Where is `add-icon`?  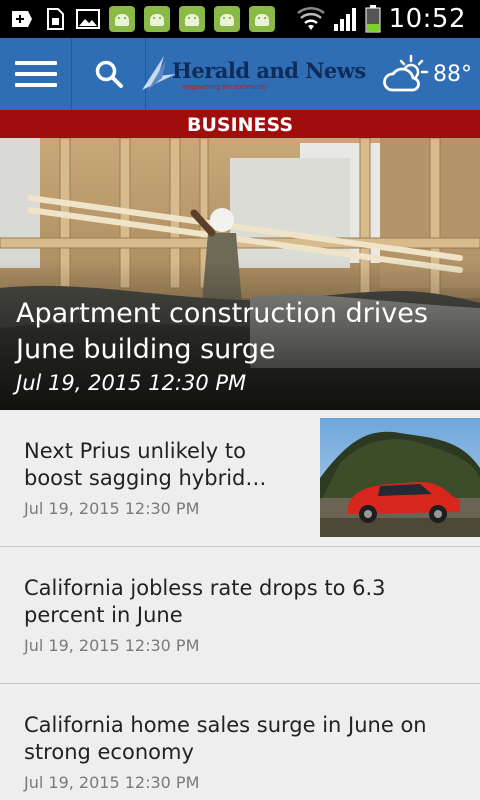
add-icon is located at coordinates (22, 19).